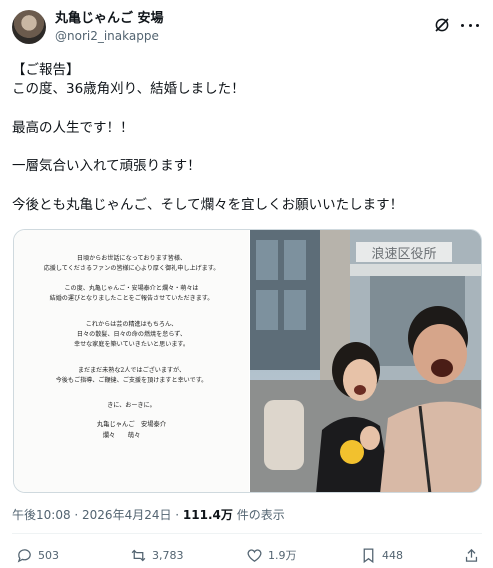  I want to click on repost-icon, so click(138, 555).